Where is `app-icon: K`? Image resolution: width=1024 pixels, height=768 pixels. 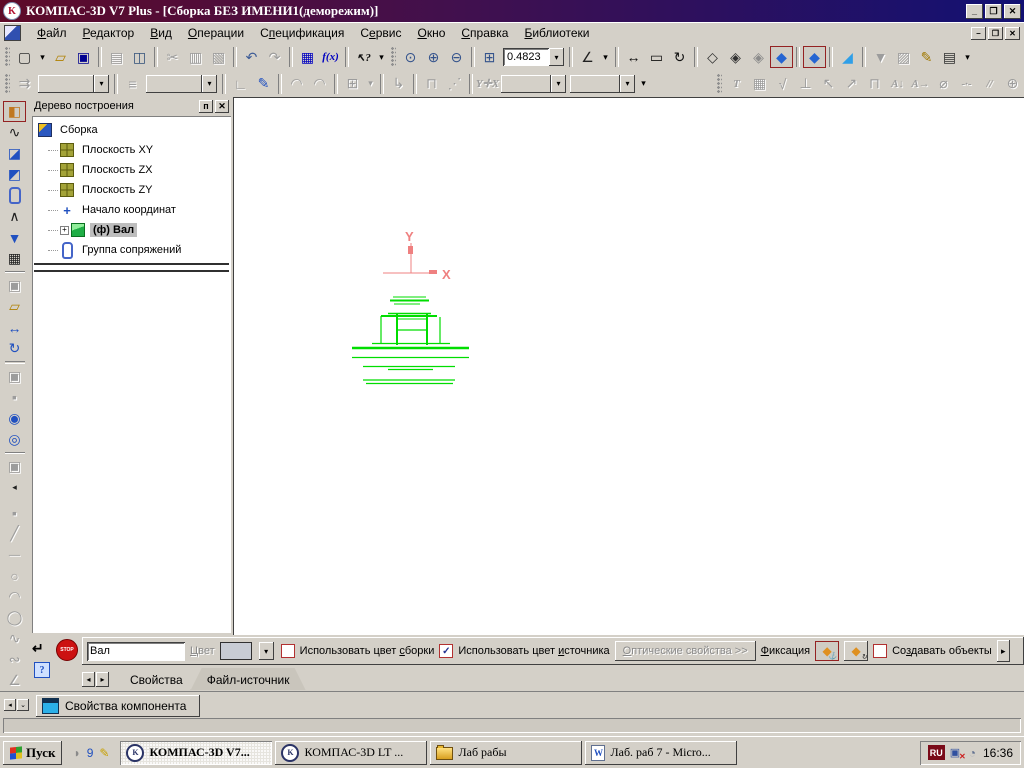
app-icon: K is located at coordinates (12, 11).